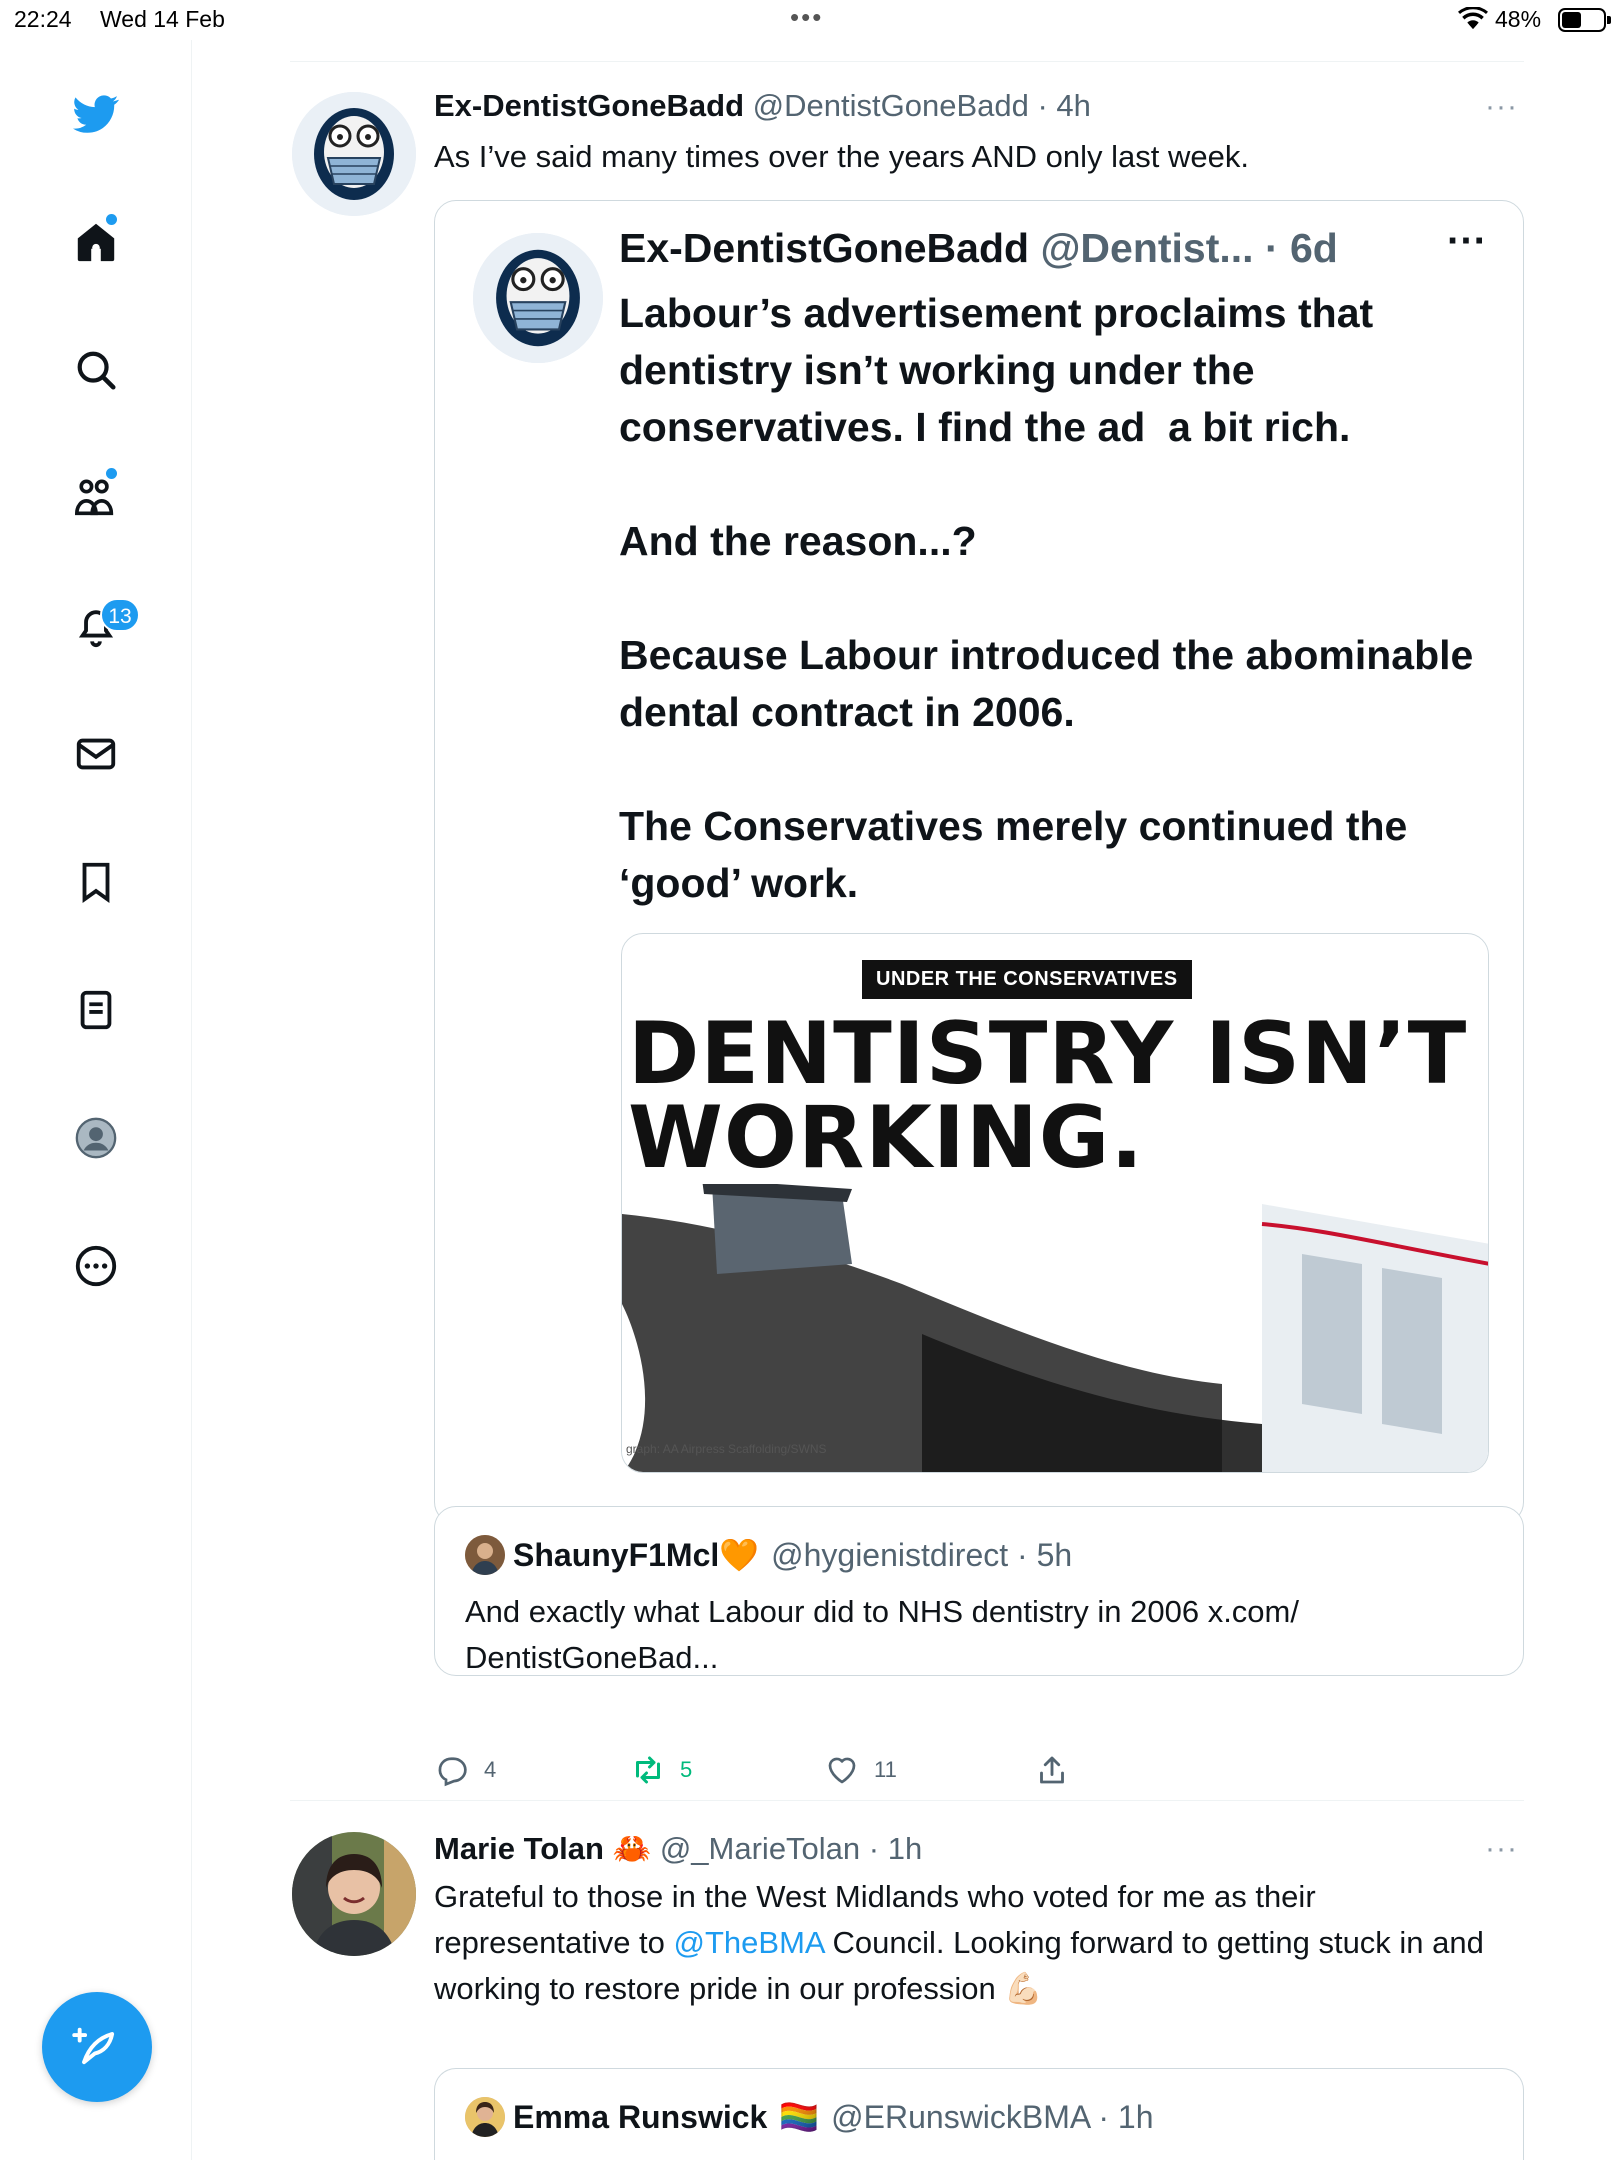  What do you see at coordinates (485, 1555) in the screenshot?
I see `quoted-reply-avatar` at bounding box center [485, 1555].